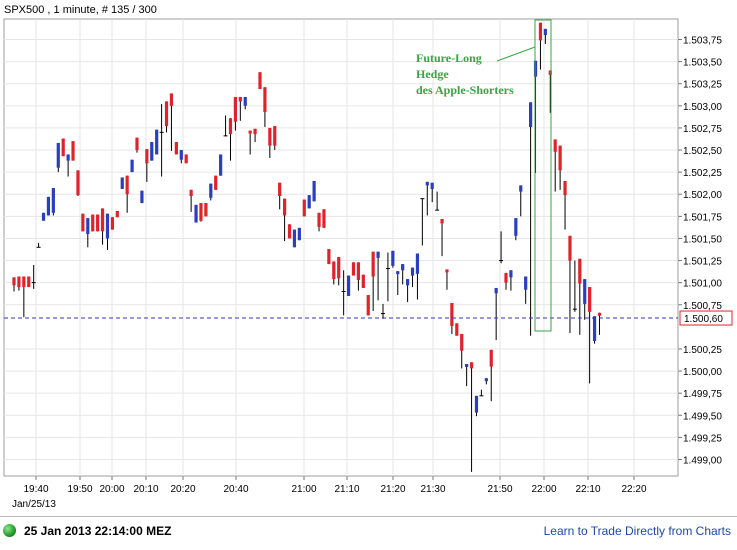  What do you see at coordinates (702, 350) in the screenshot?
I see `y-tick-label: 1.500,25` at bounding box center [702, 350].